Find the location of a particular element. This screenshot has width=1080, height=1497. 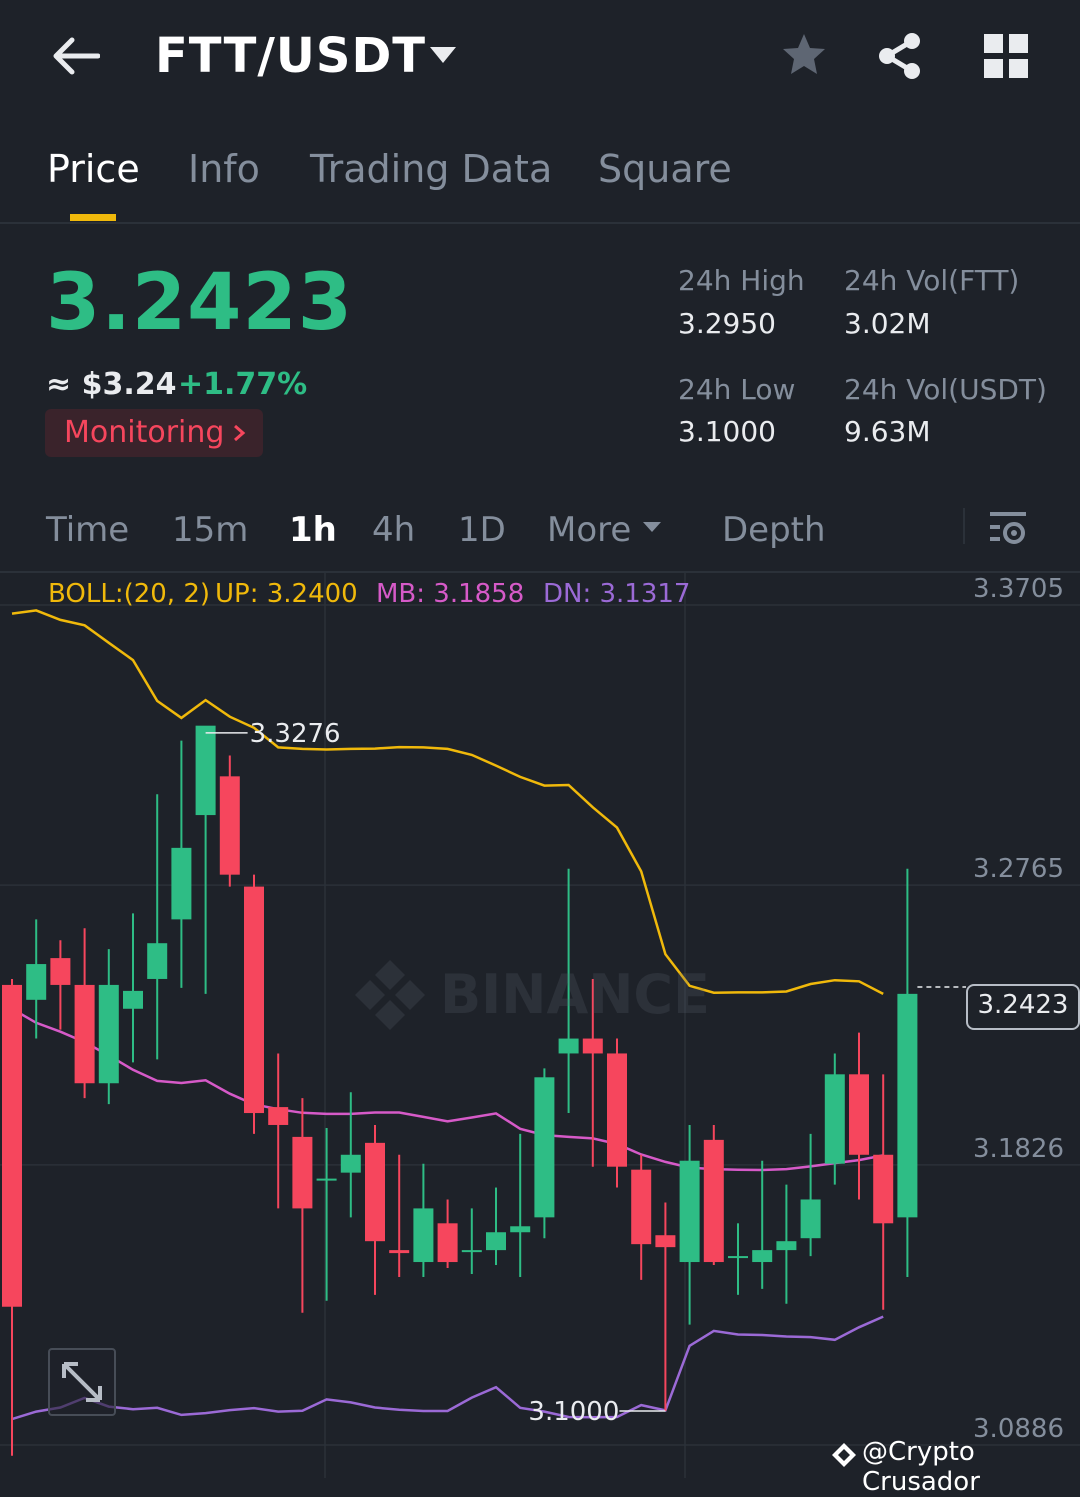

boll-lower-line is located at coordinates (447, 1368).